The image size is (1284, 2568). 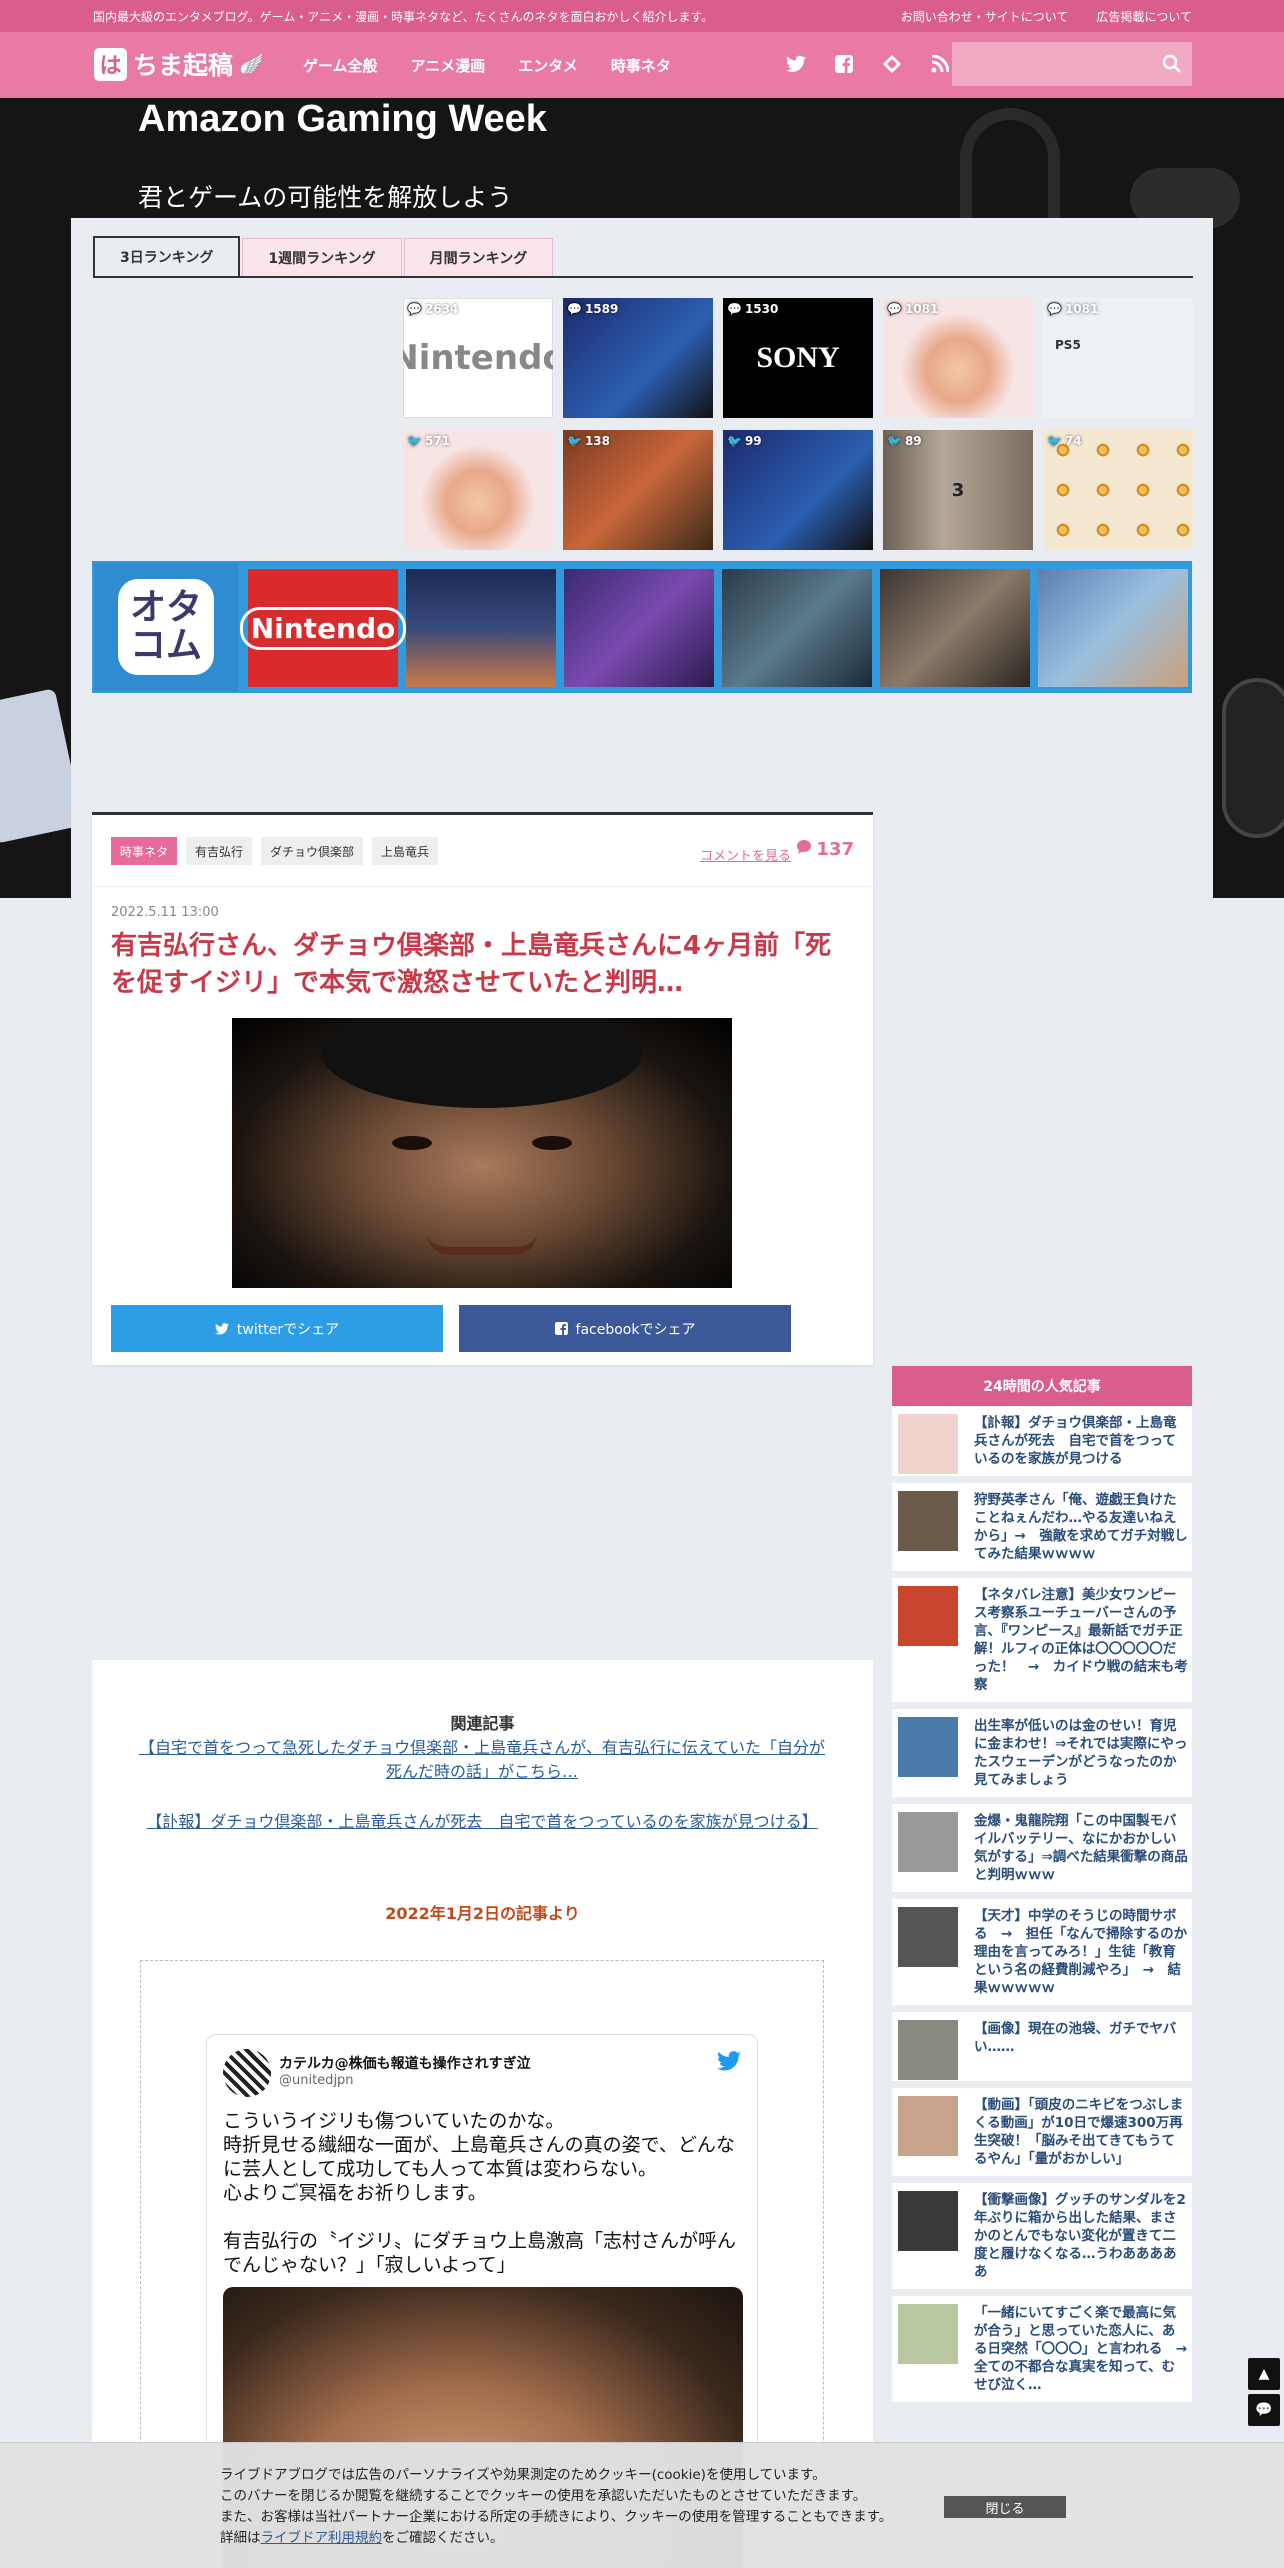 I want to click on promo-tile: Nintendo, so click(x=323, y=628).